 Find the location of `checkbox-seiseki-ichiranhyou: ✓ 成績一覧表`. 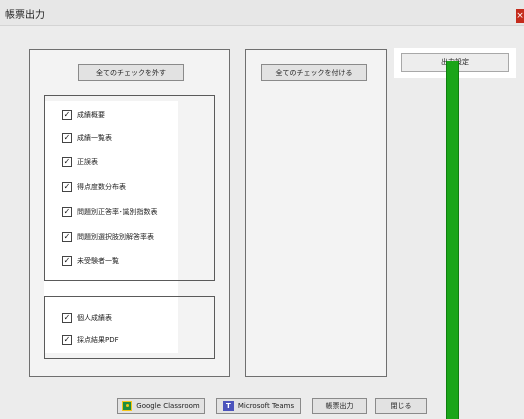

checkbox-seiseki-ichiranhyou: ✓ 成績一覧表 is located at coordinates (87, 138).